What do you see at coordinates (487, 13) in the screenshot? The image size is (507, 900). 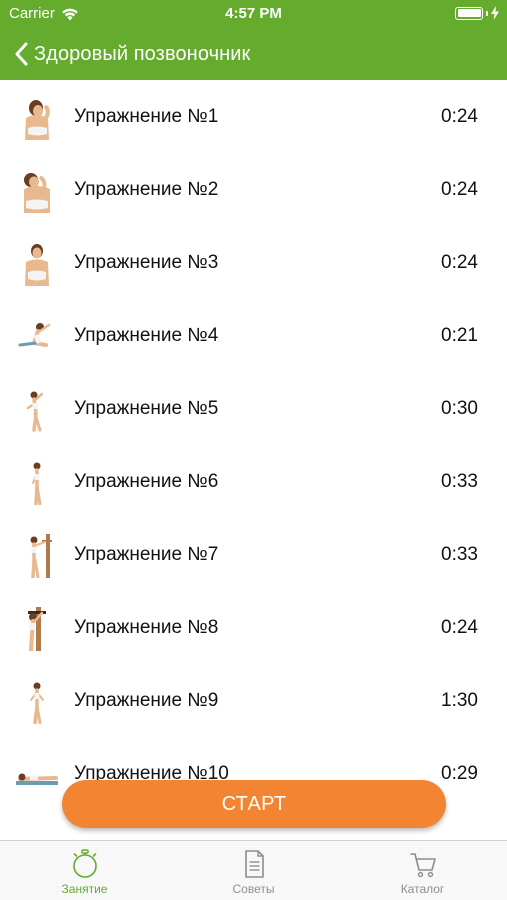 I see `battery-nub` at bounding box center [487, 13].